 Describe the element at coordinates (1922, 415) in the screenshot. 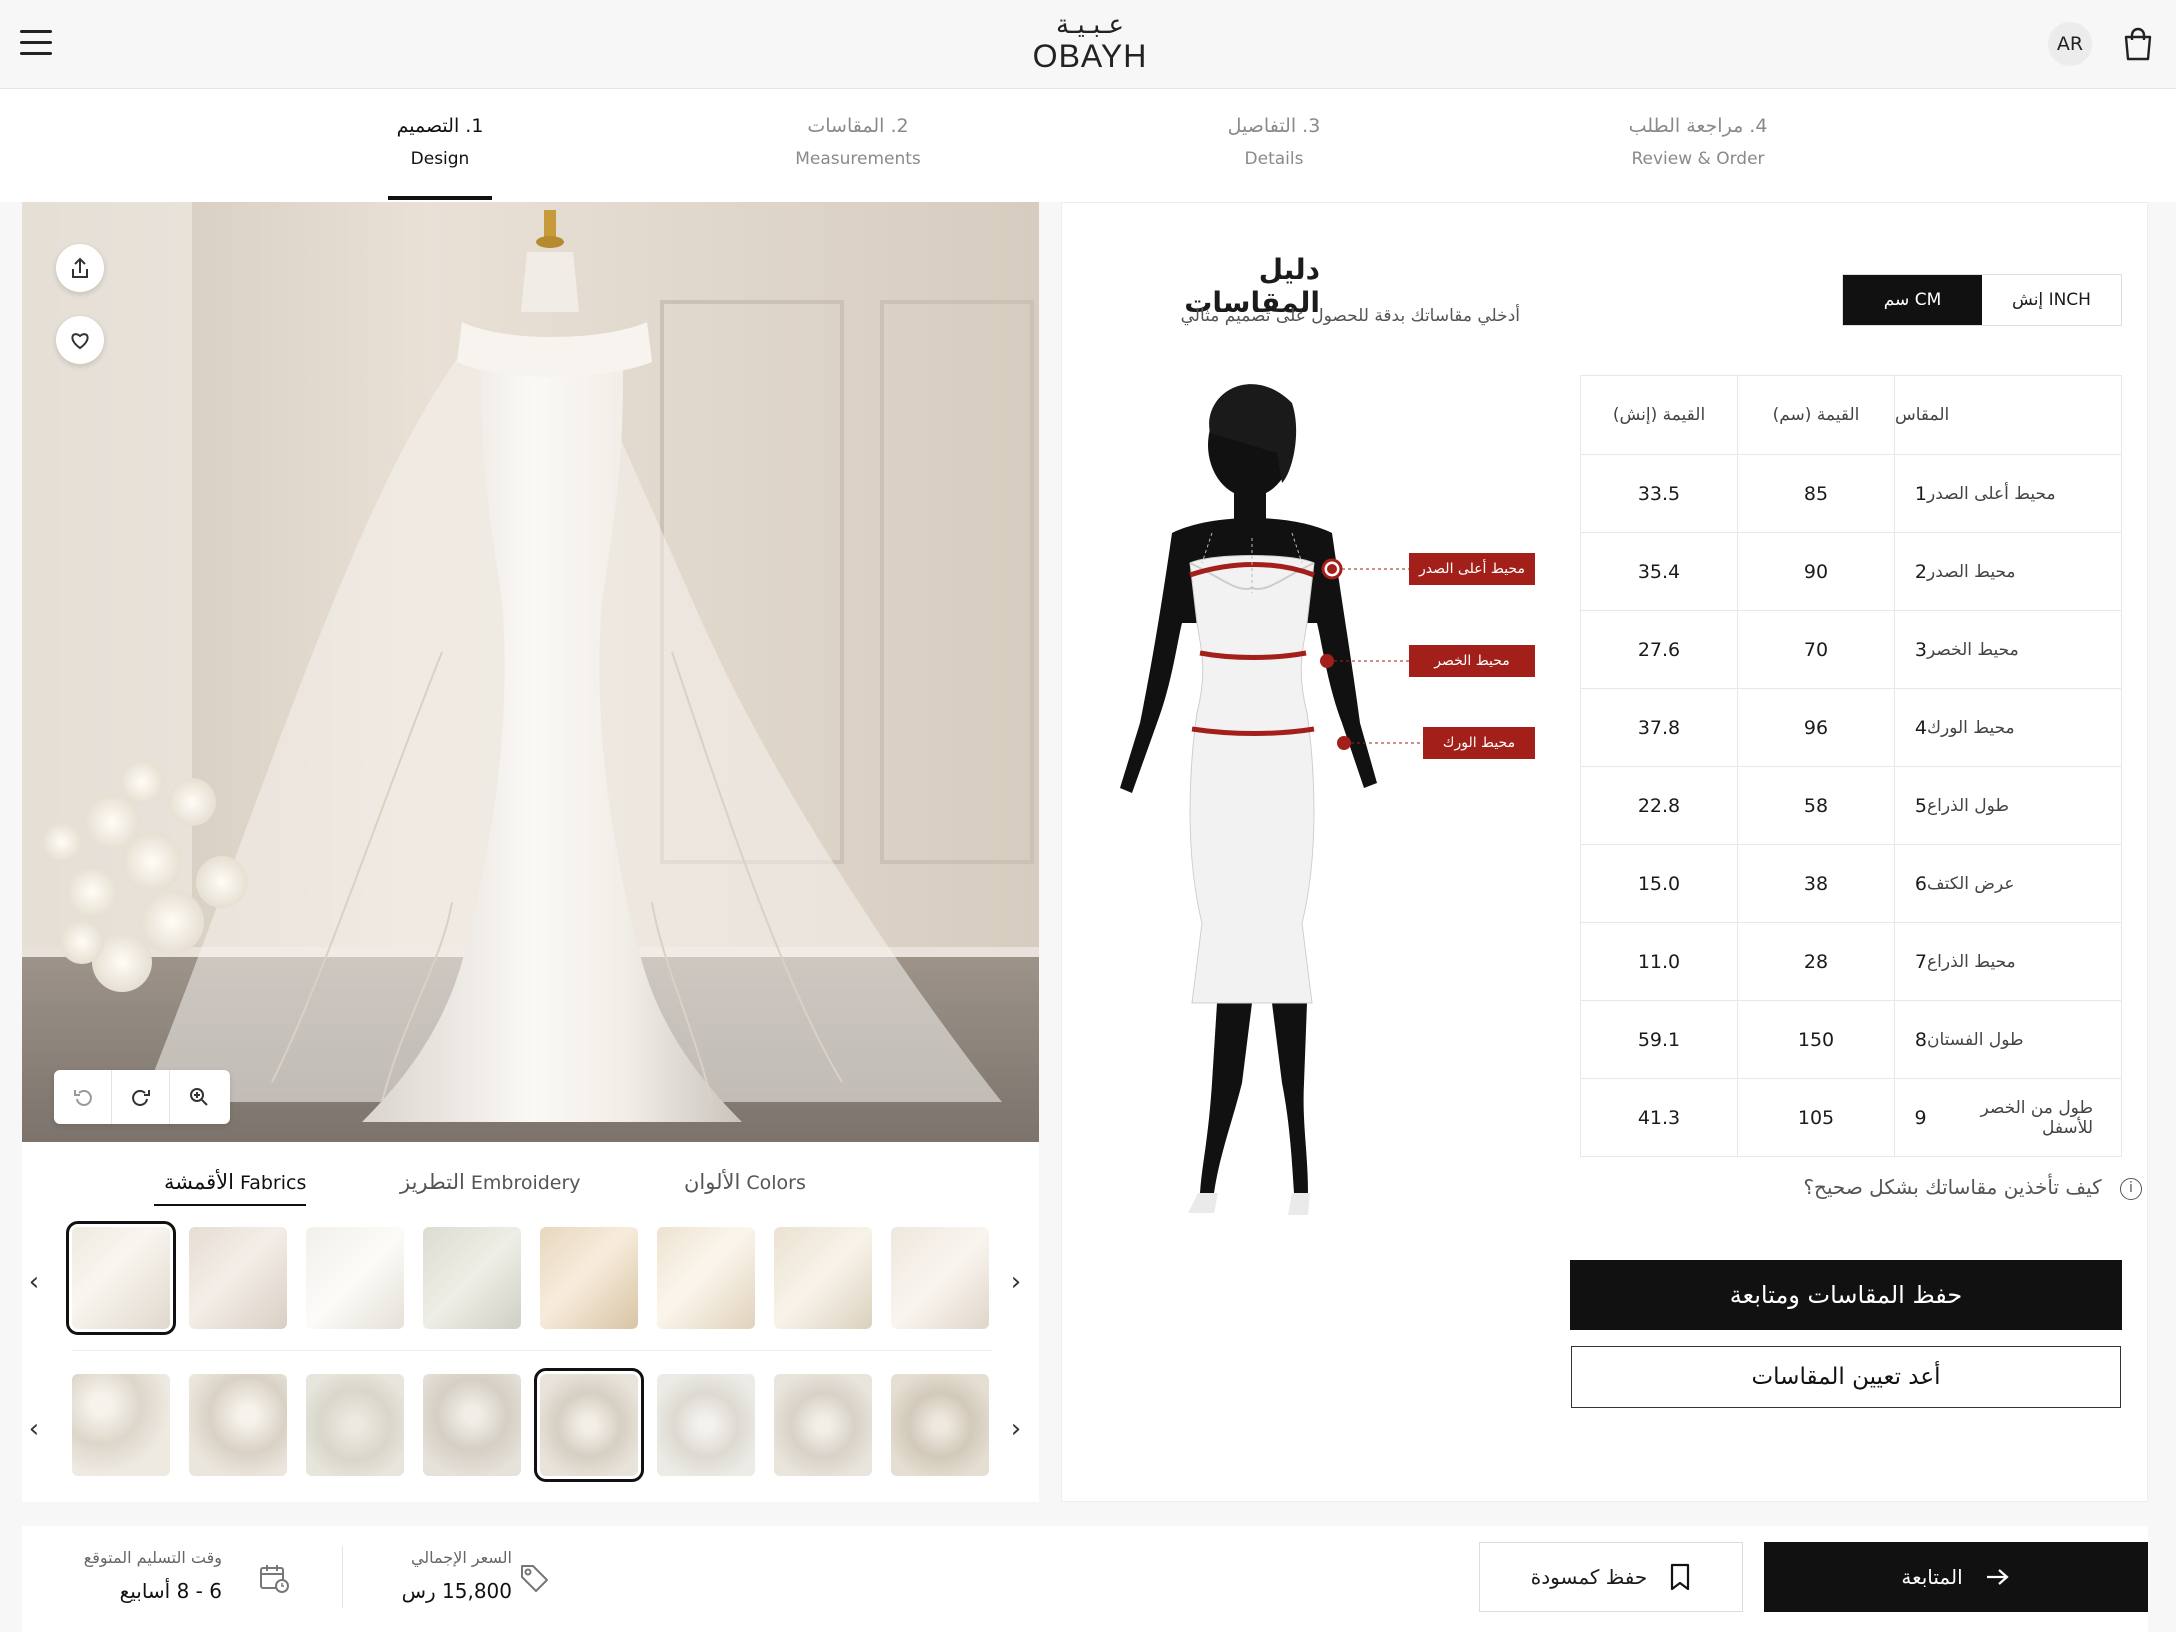

I see `header-name-label: المقاس` at that location.